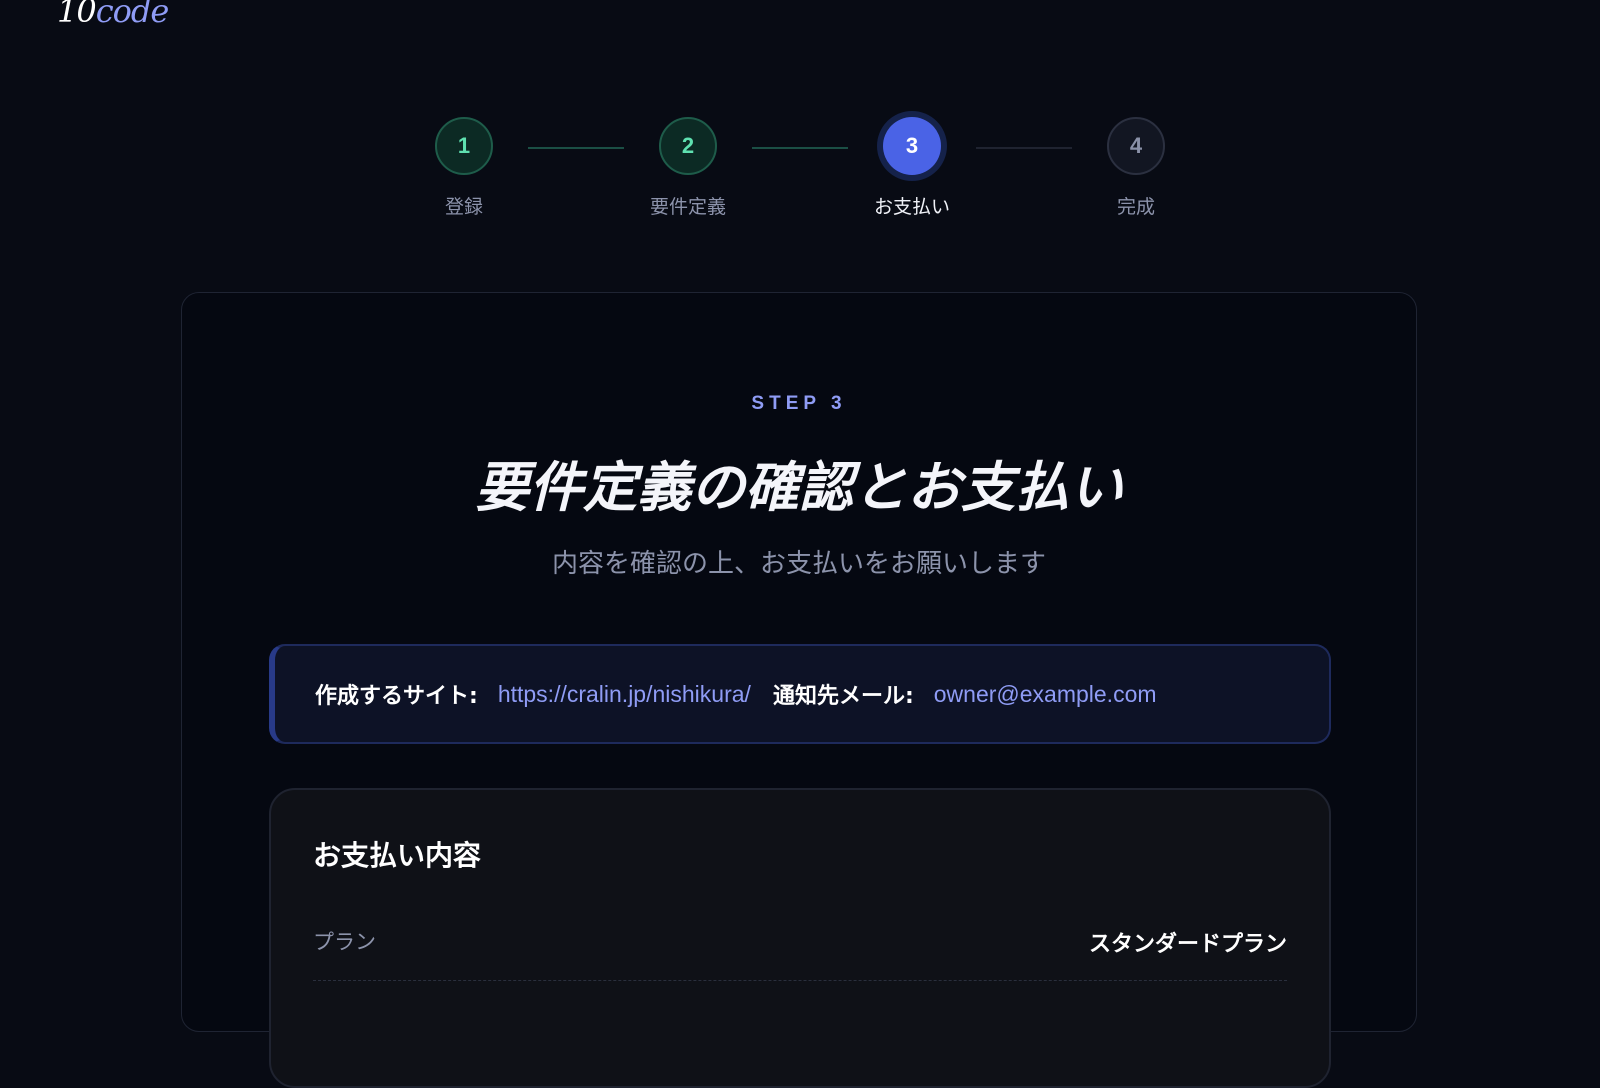  What do you see at coordinates (799, 403) in the screenshot?
I see `step-eyebrow: STEP 3` at bounding box center [799, 403].